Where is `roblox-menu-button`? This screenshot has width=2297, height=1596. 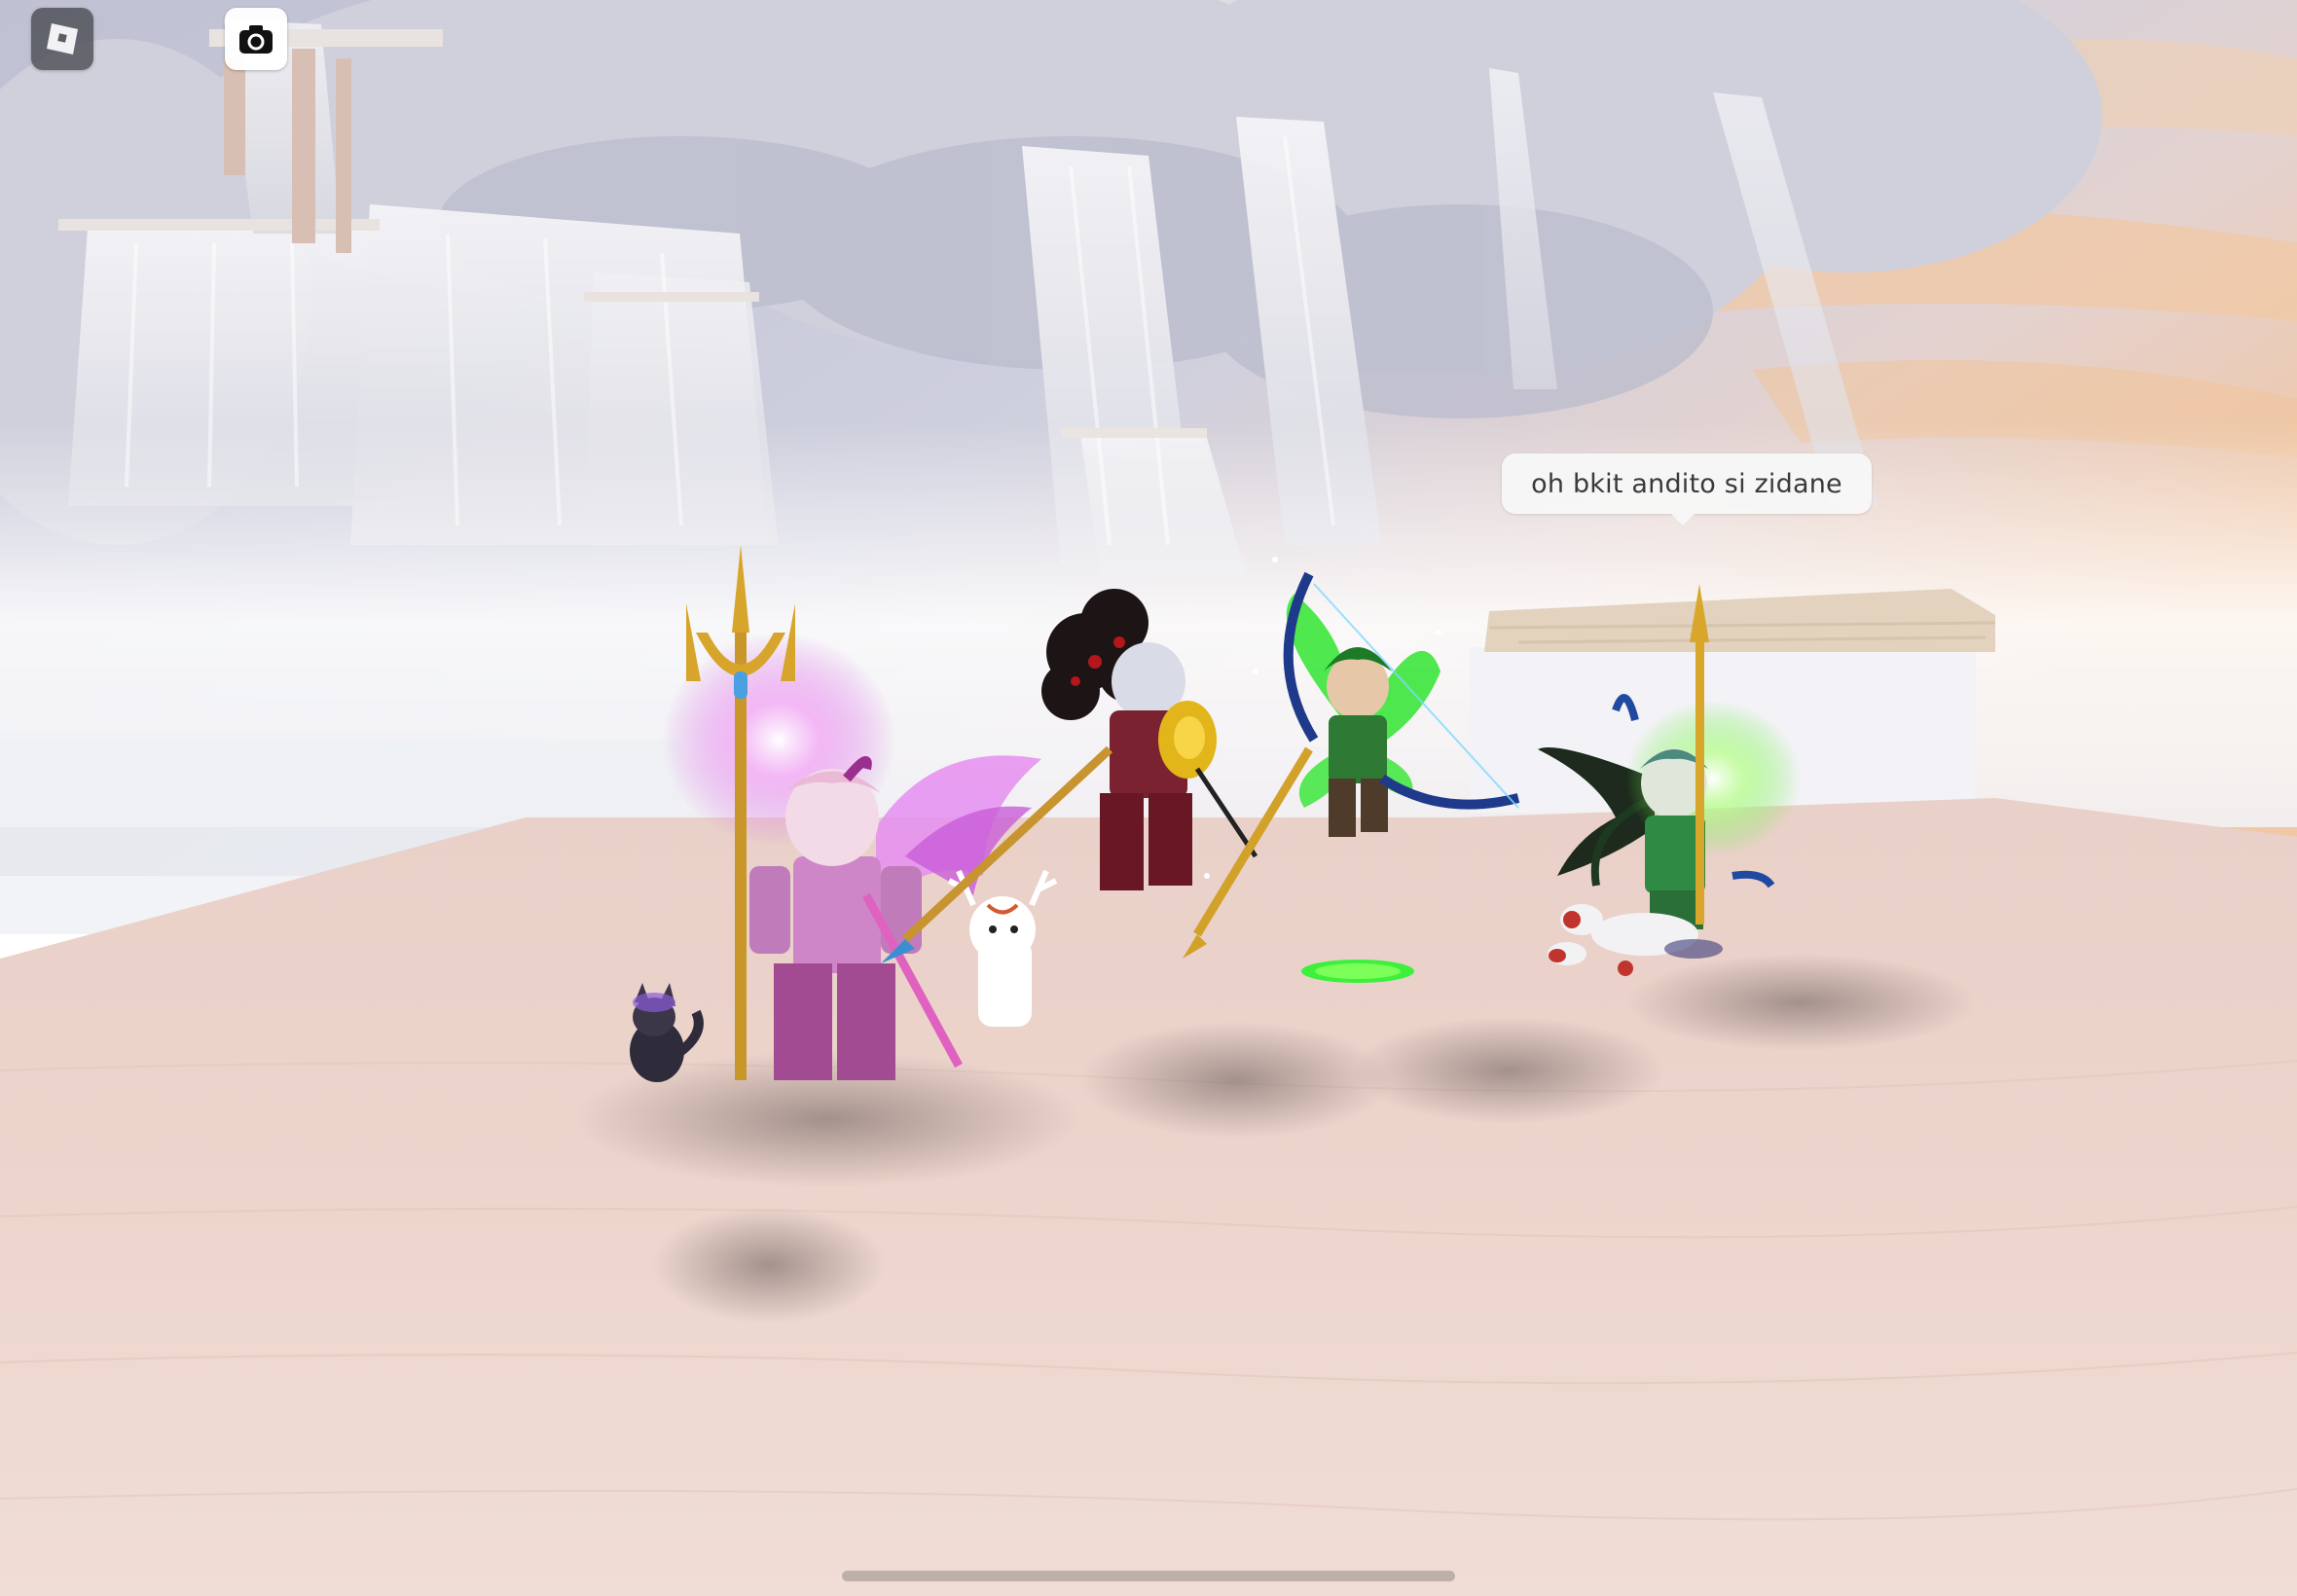
roblox-menu-button is located at coordinates (62, 39).